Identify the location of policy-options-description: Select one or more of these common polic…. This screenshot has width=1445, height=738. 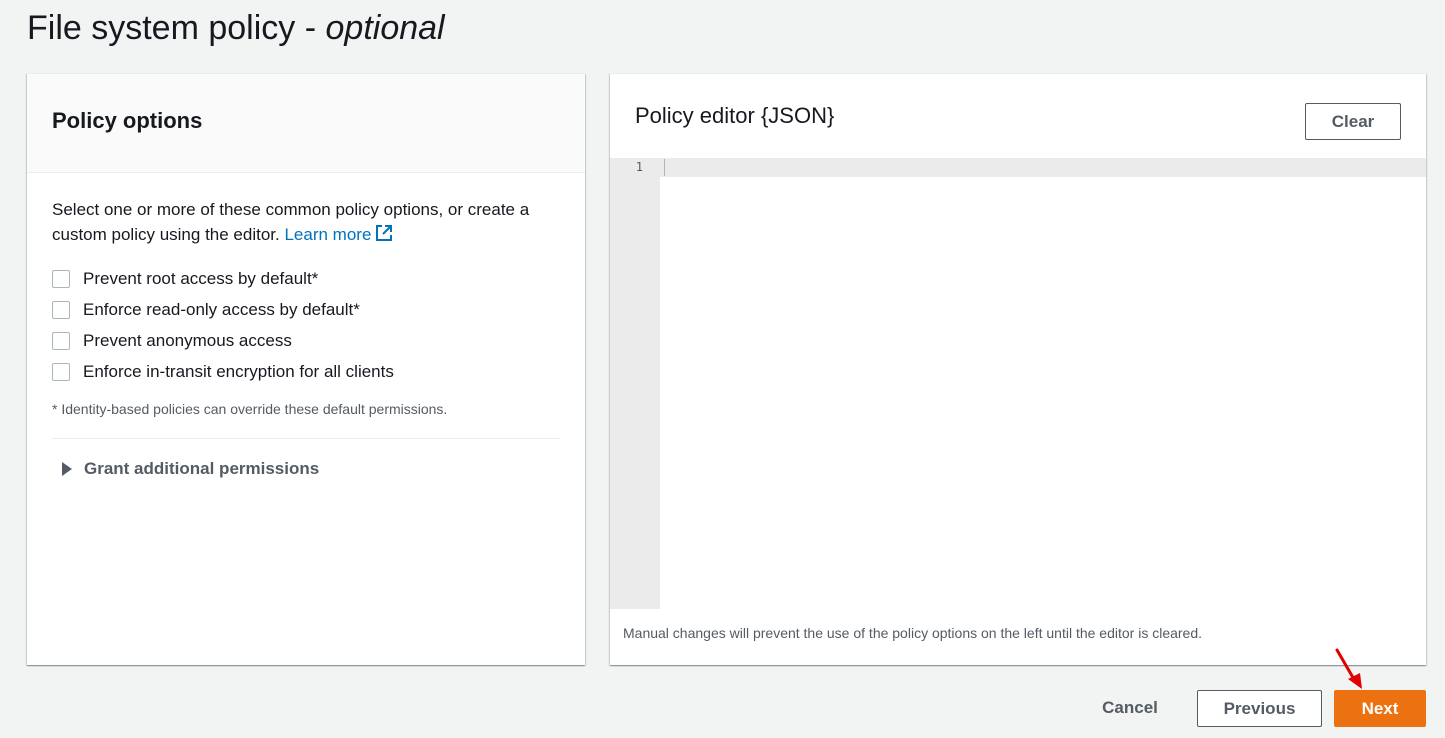
(306, 222).